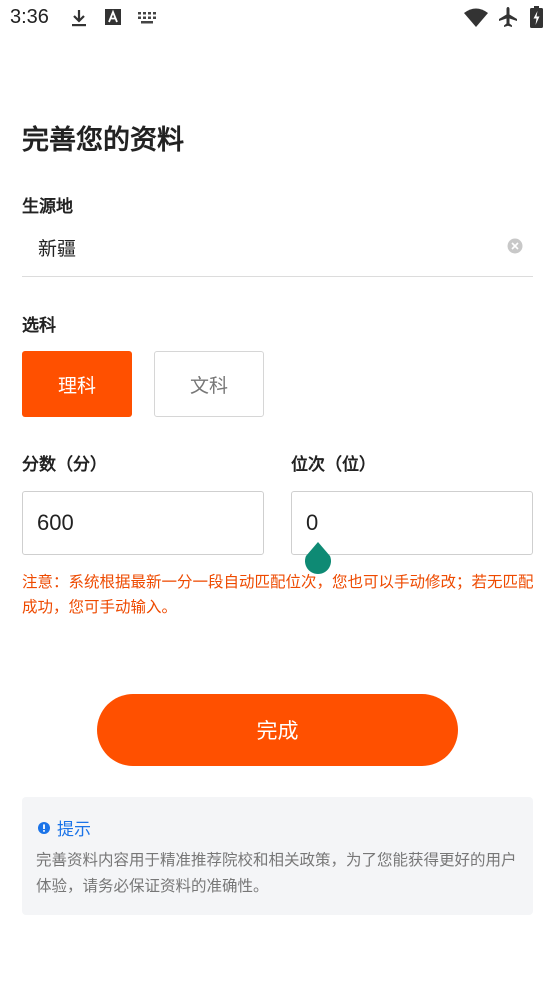 The width and height of the screenshot is (553, 983). Describe the element at coordinates (536, 17) in the screenshot. I see `battery-charging-icon` at that location.